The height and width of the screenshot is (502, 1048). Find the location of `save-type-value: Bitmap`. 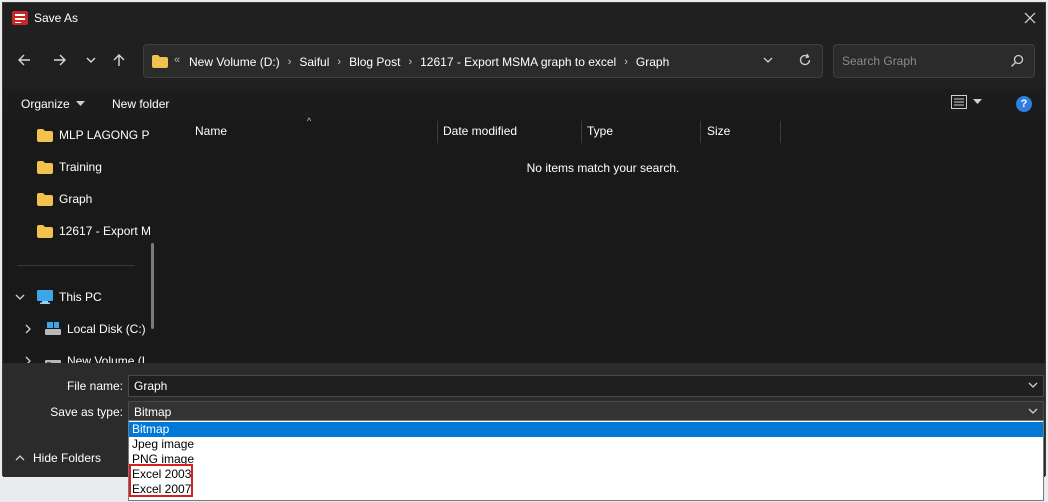

save-type-value: Bitmap is located at coordinates (153, 412).